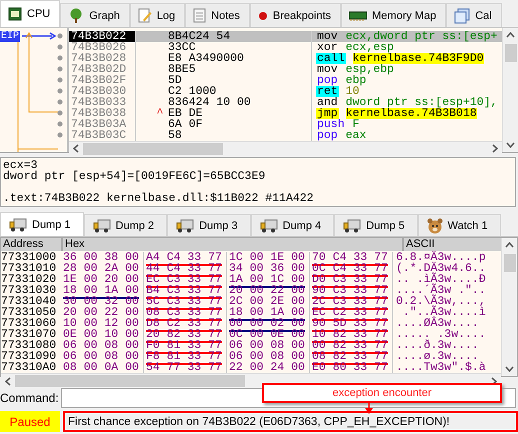 This screenshot has width=518, height=434. Describe the element at coordinates (440, 257) in the screenshot. I see `ascii-cell-text: 6.8.¤Ä3w....p` at that location.